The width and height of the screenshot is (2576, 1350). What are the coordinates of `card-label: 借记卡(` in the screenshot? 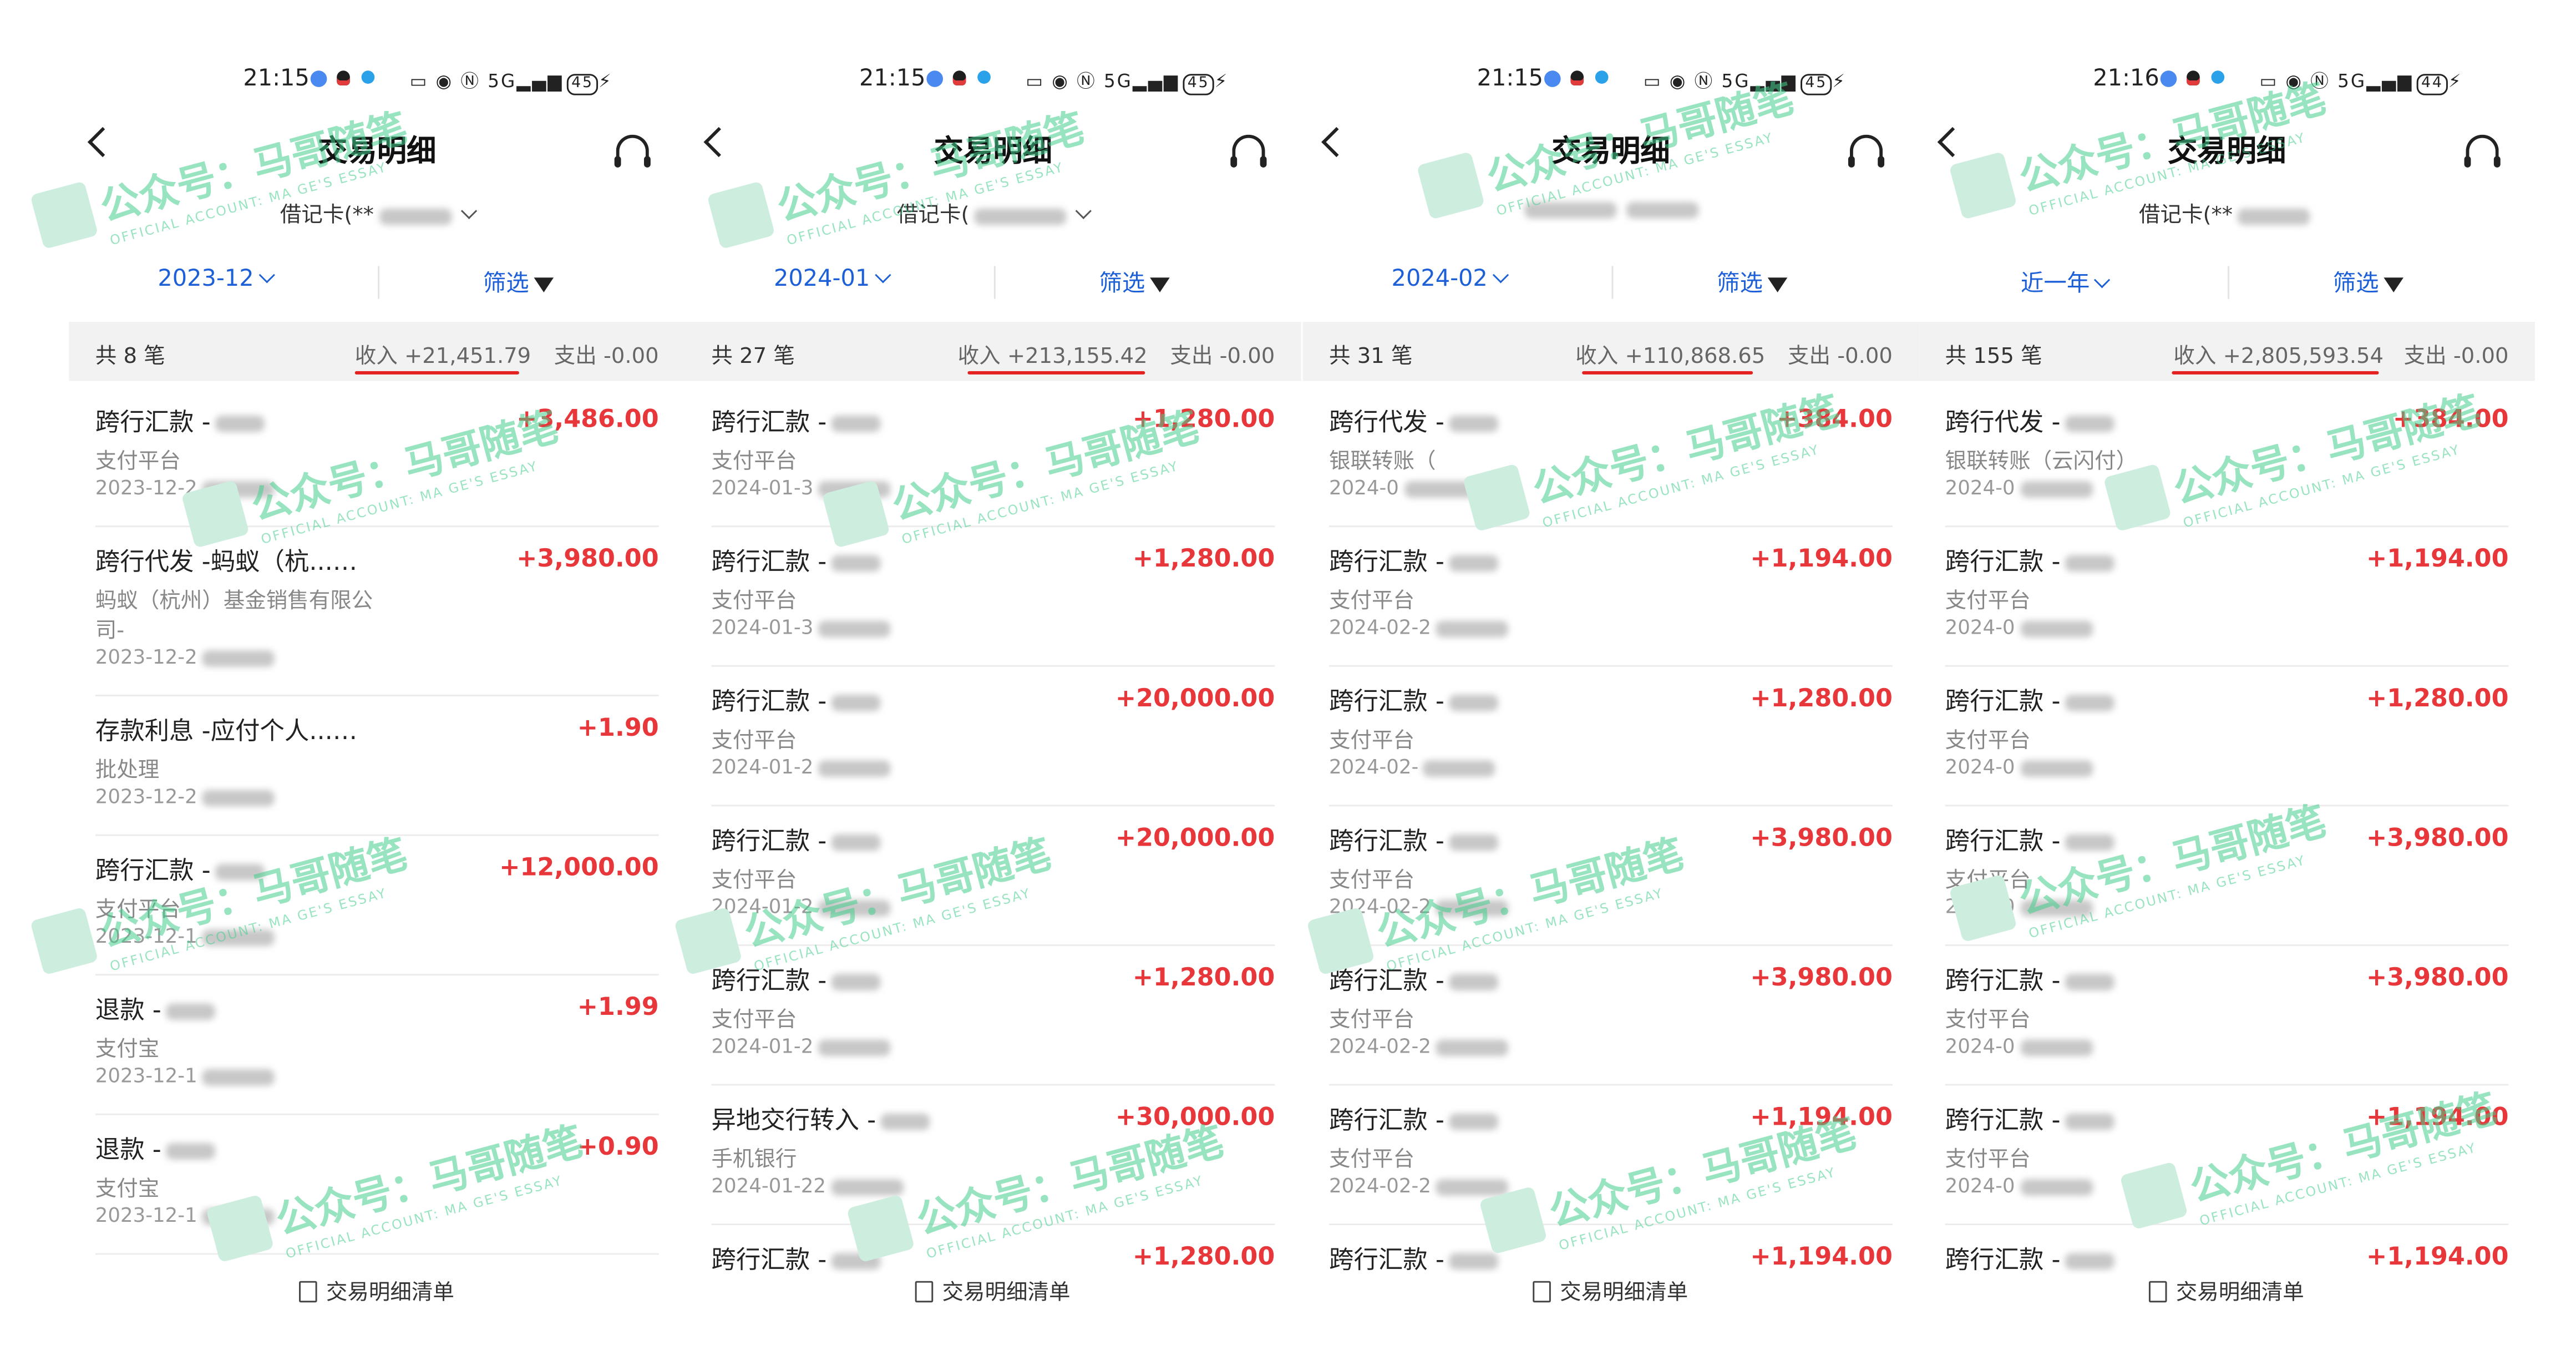 It's located at (933, 216).